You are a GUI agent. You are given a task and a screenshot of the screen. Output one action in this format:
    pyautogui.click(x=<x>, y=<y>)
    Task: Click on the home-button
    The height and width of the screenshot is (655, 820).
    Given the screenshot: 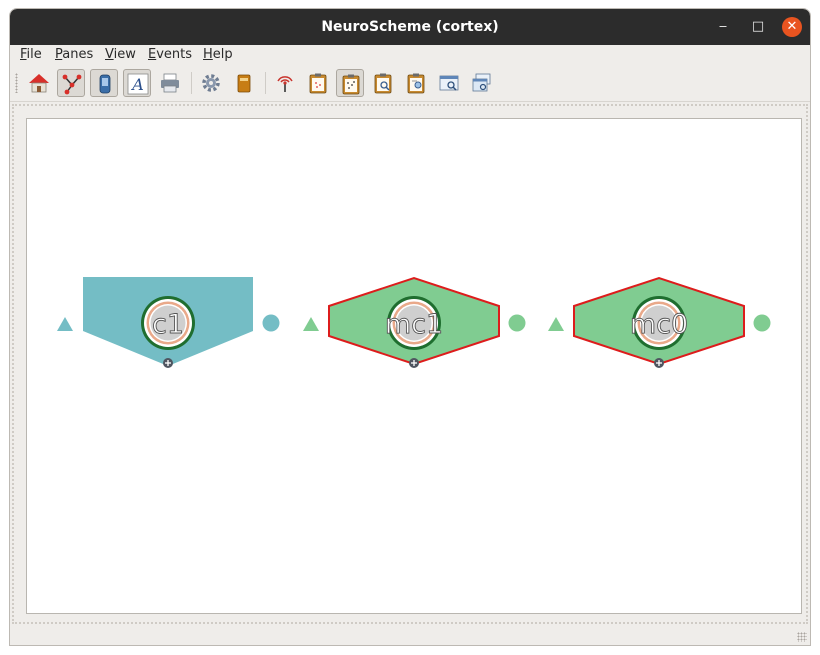 What is the action you would take?
    pyautogui.click(x=39, y=83)
    